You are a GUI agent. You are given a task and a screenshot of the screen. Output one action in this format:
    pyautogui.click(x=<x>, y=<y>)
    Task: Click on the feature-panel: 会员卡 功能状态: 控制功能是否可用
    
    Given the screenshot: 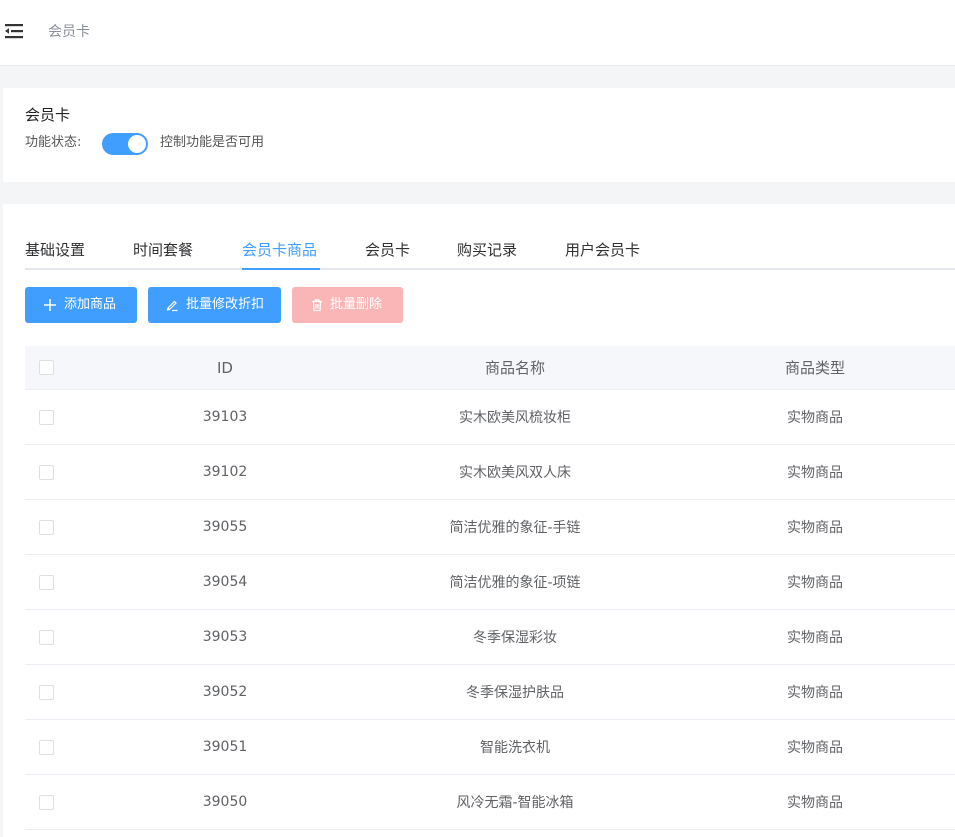 What is the action you would take?
    pyautogui.click(x=479, y=135)
    